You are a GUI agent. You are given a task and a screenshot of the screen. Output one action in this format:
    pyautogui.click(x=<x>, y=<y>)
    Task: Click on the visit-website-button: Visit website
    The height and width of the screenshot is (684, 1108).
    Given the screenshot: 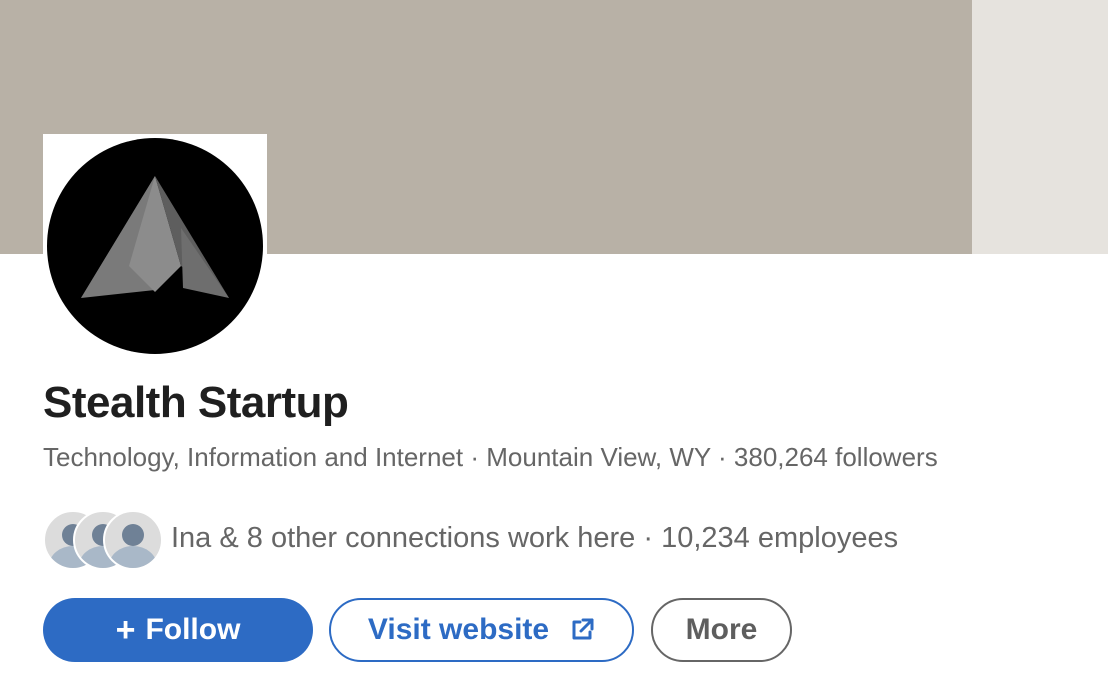 What is the action you would take?
    pyautogui.click(x=481, y=630)
    